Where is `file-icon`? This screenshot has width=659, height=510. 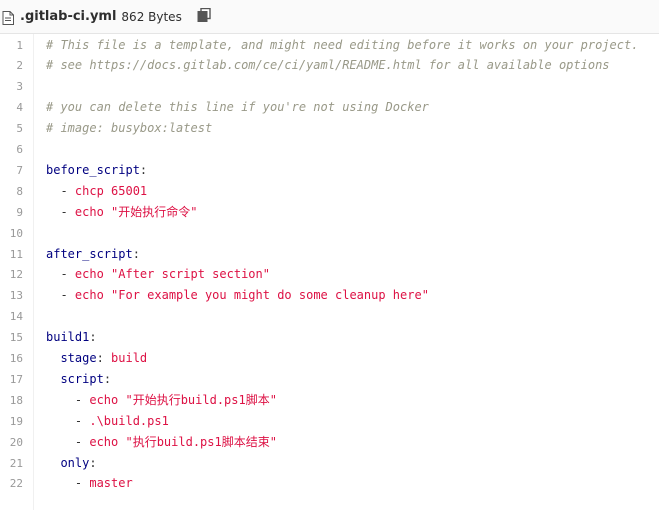 file-icon is located at coordinates (8, 17).